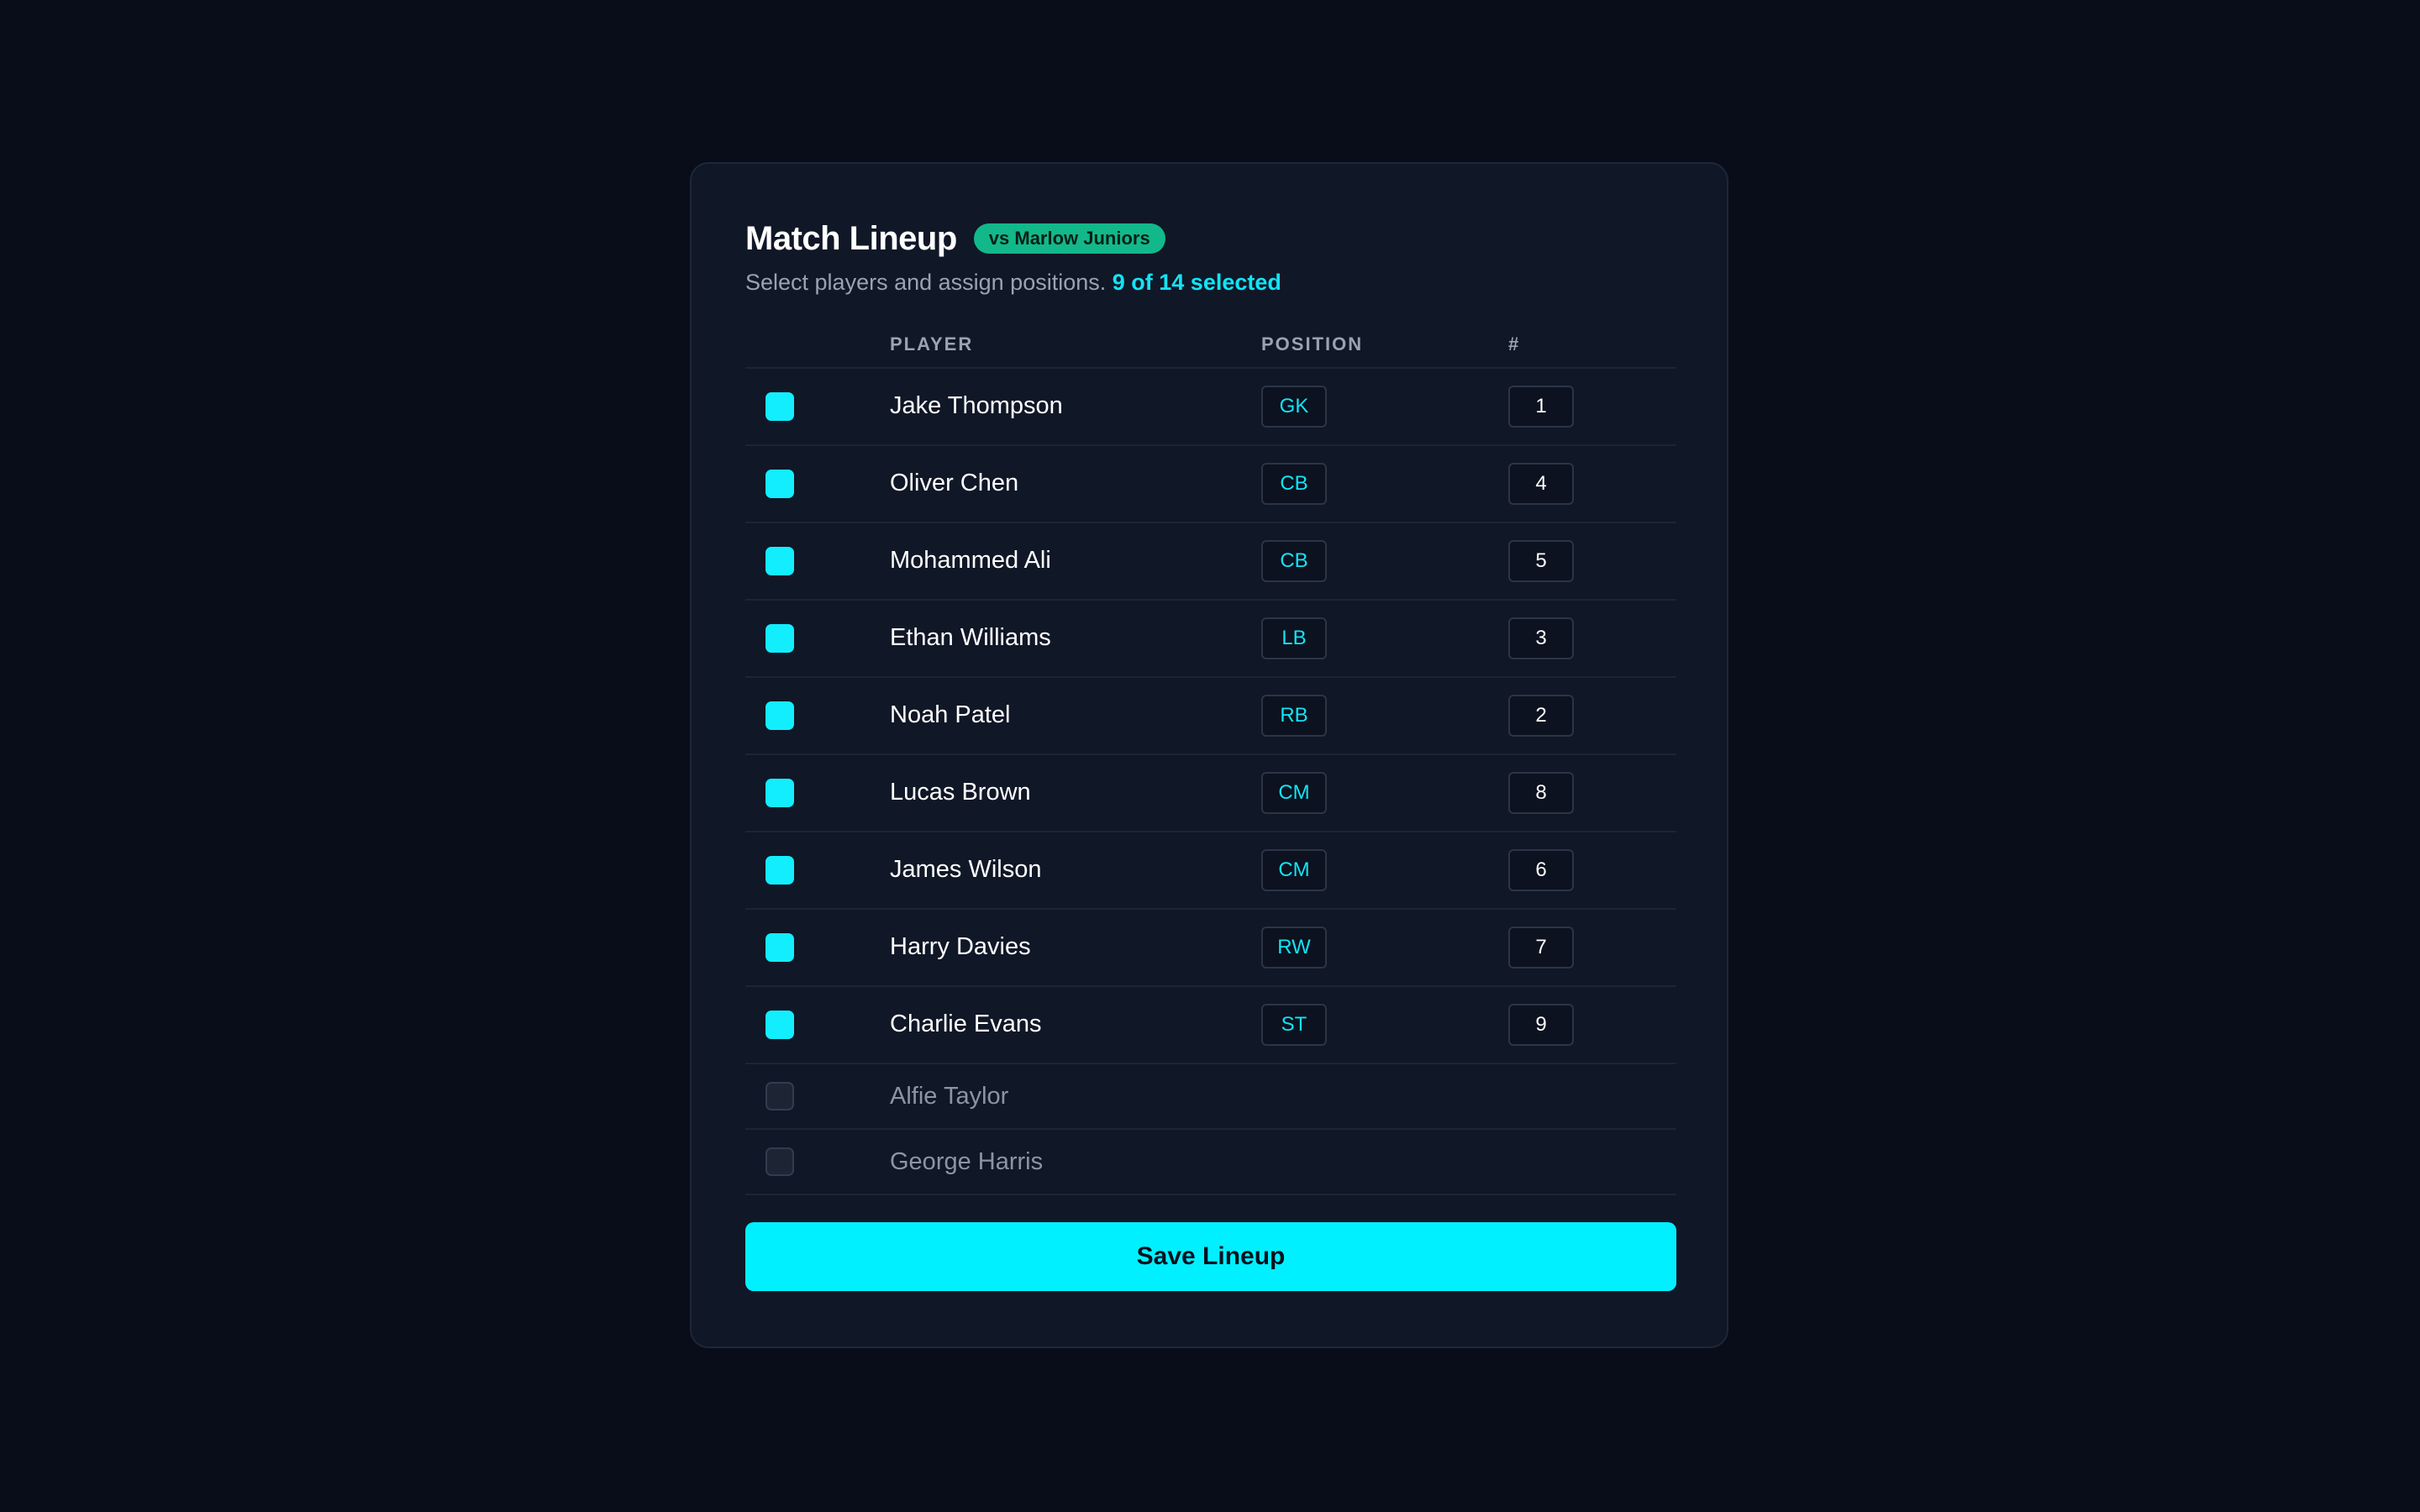 The height and width of the screenshot is (1512, 2420). What do you see at coordinates (1541, 1025) in the screenshot?
I see `shirt-number-input: 9` at bounding box center [1541, 1025].